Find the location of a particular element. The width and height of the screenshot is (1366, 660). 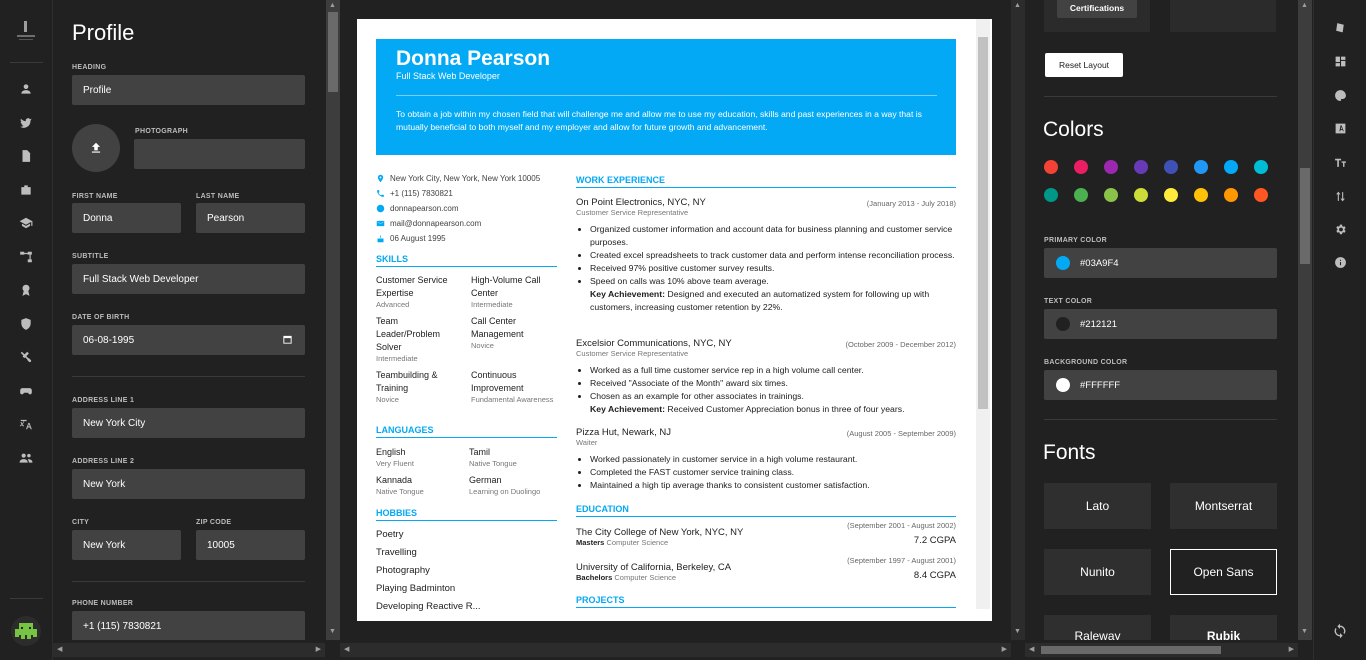

skill-item: Customer Service Expertise Advanced is located at coordinates (419, 292).